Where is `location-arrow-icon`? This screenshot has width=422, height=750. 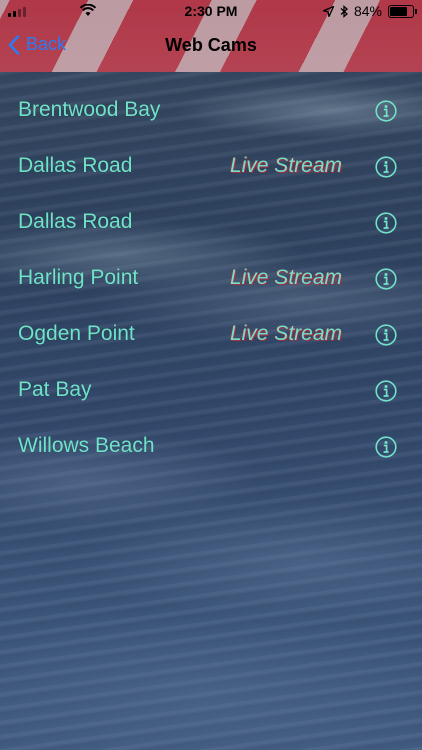 location-arrow-icon is located at coordinates (328, 11).